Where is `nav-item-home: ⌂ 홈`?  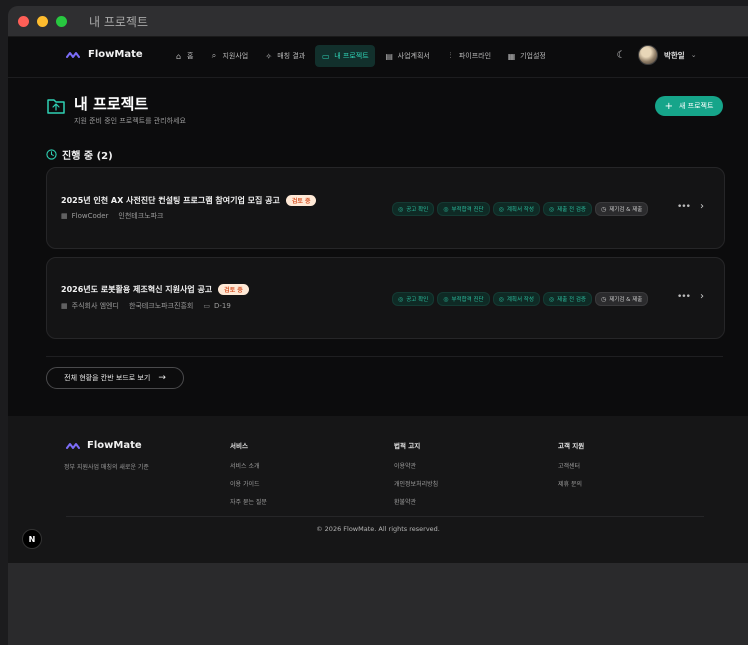 nav-item-home: ⌂ 홈 is located at coordinates (183, 56).